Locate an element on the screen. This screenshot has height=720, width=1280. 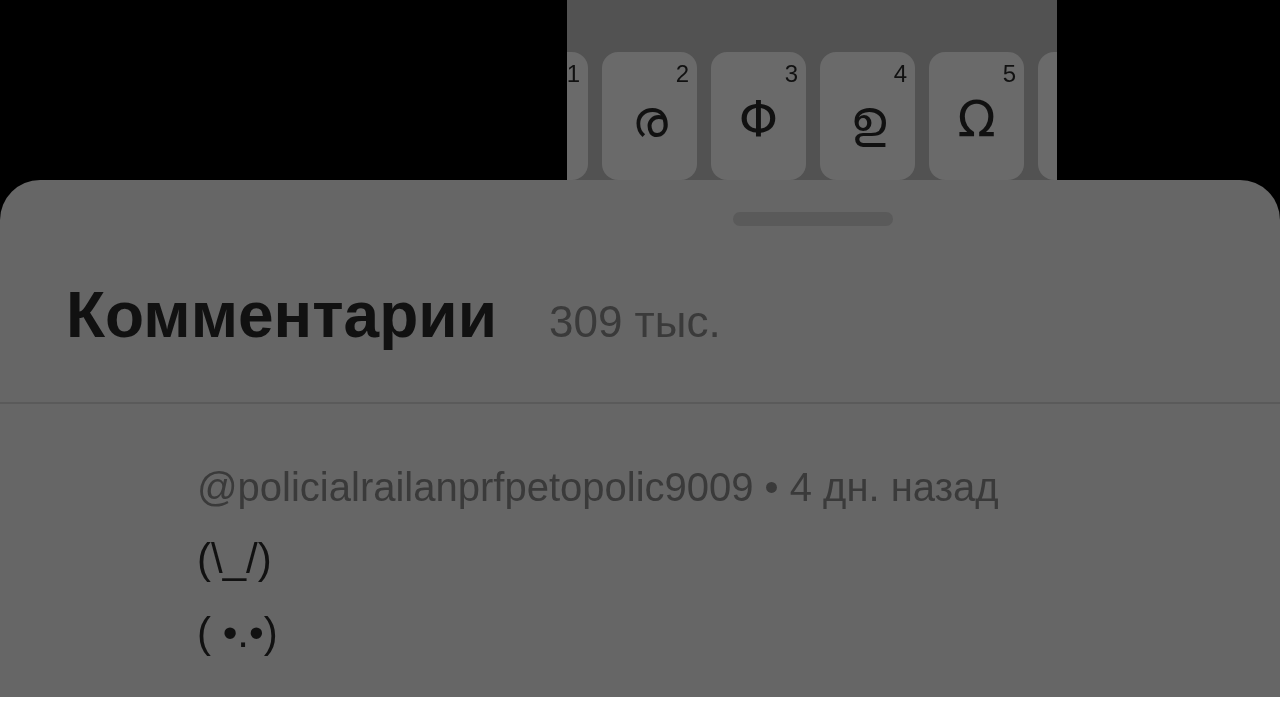
sheet-title: Комментарии is located at coordinates (281, 315).